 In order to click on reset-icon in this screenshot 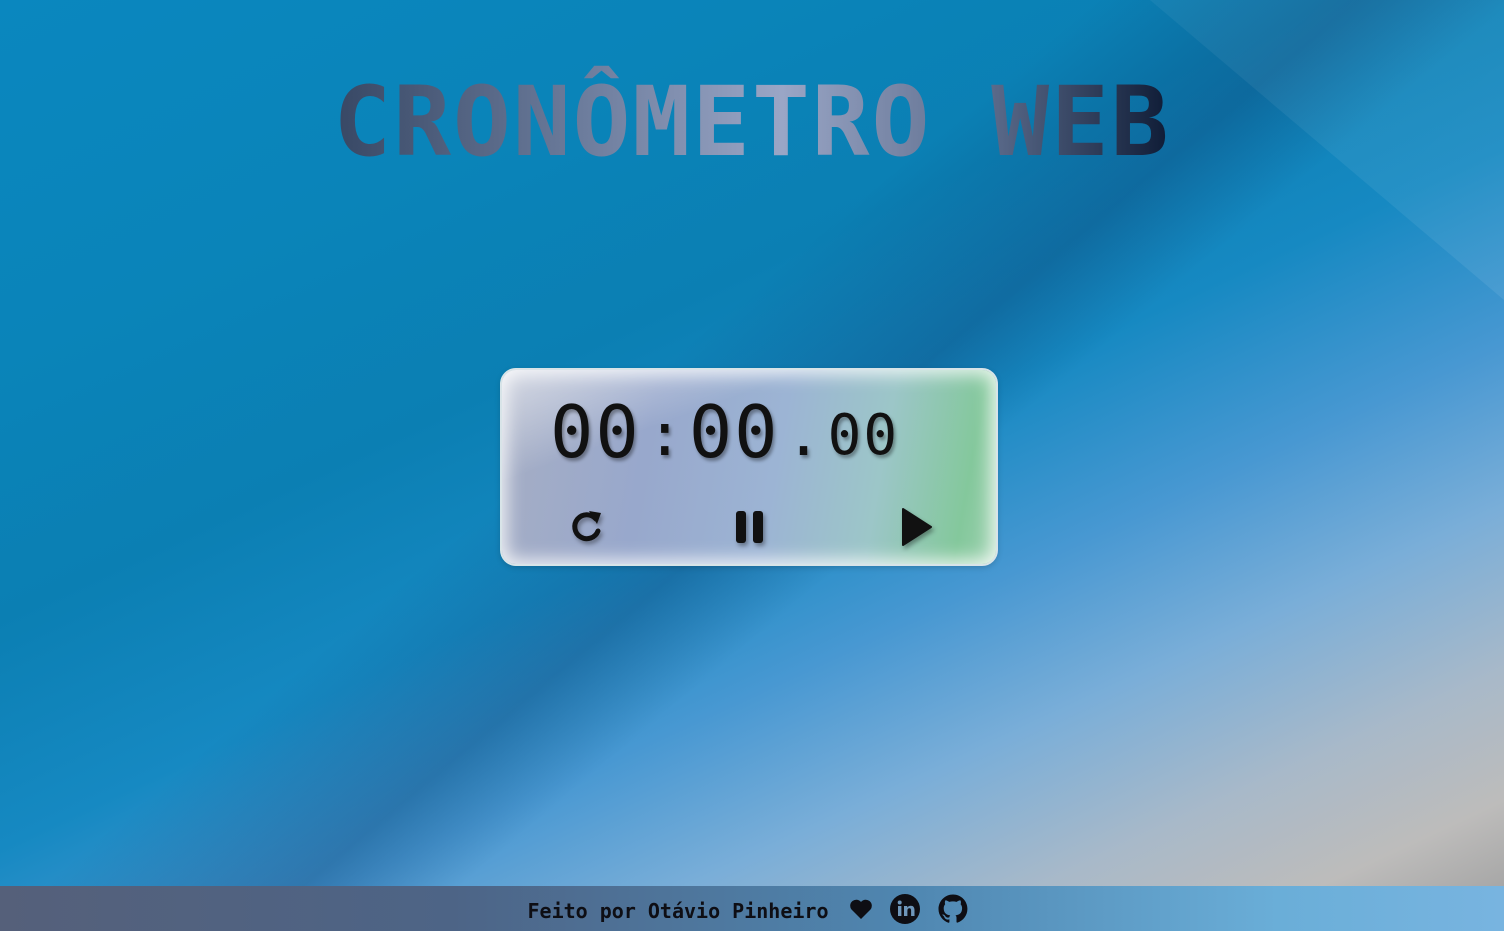, I will do `click(586, 526)`.